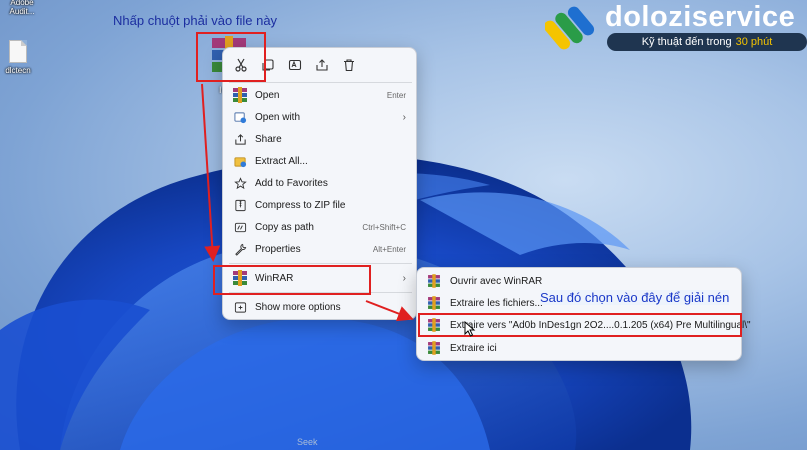 The width and height of the screenshot is (807, 450). What do you see at coordinates (754, 42) in the screenshot?
I see `tagline-highlight: 30 phút` at bounding box center [754, 42].